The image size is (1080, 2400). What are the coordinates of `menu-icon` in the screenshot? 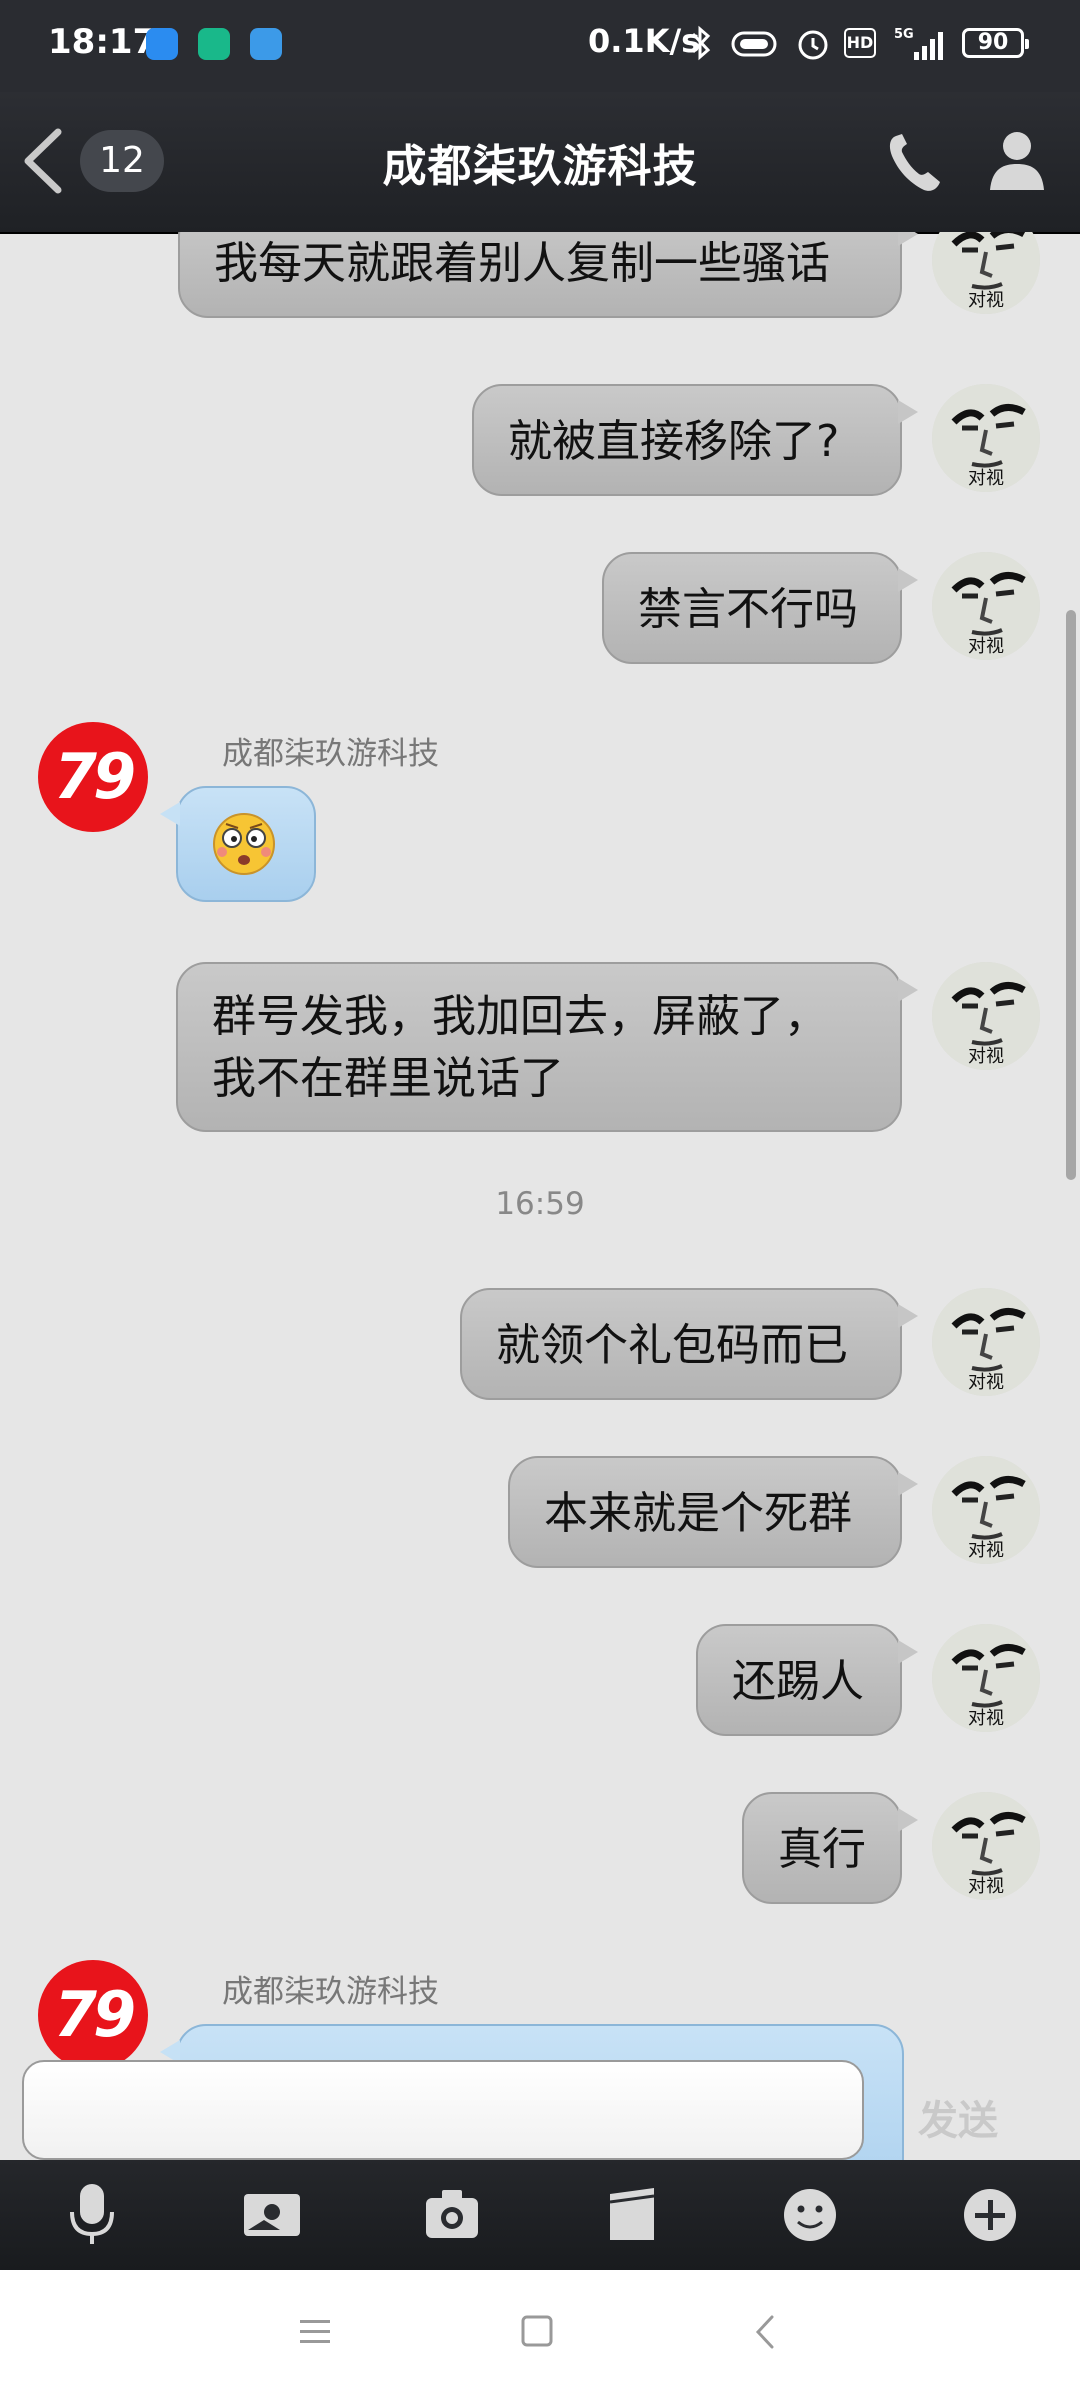 It's located at (315, 2331).